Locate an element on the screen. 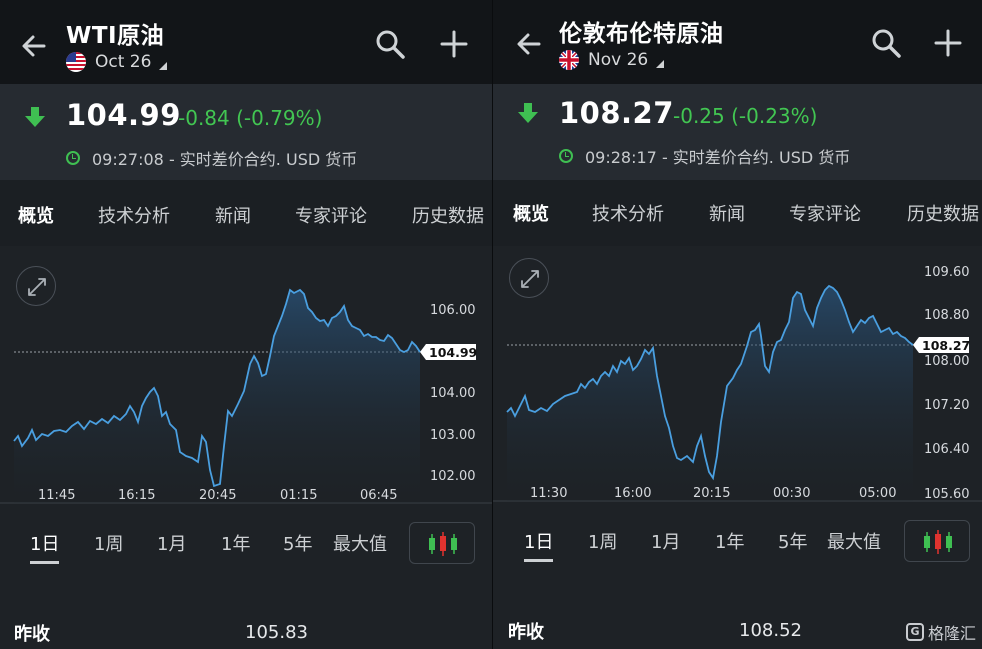 This screenshot has width=982, height=649. last-price: 108.27 is located at coordinates (616, 113).